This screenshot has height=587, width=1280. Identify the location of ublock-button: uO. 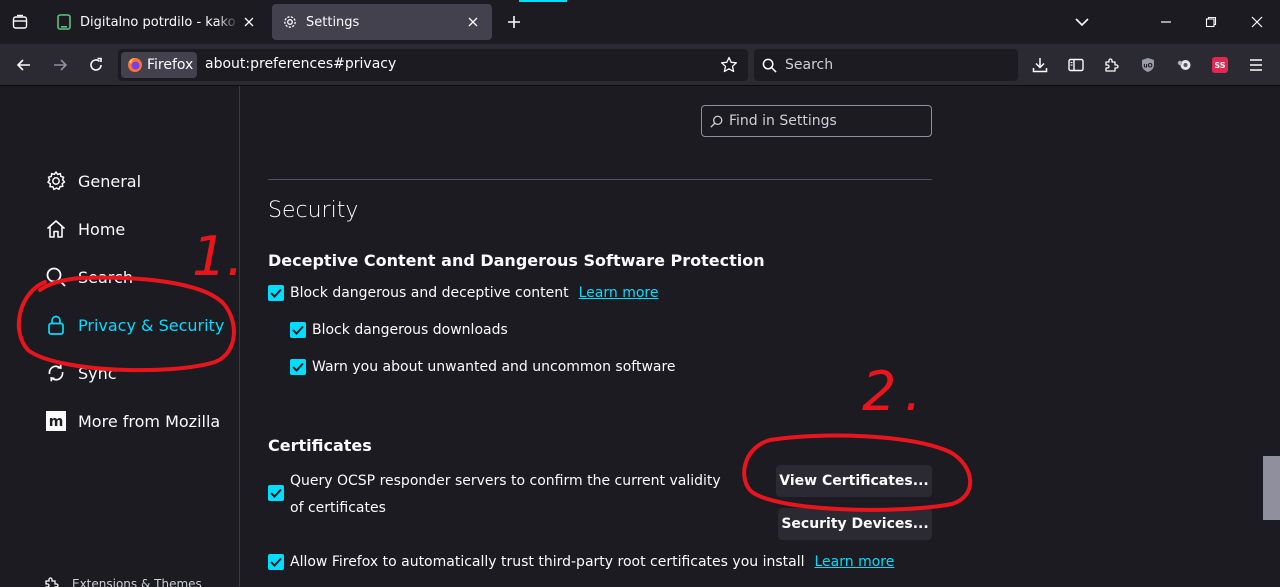
(1148, 65).